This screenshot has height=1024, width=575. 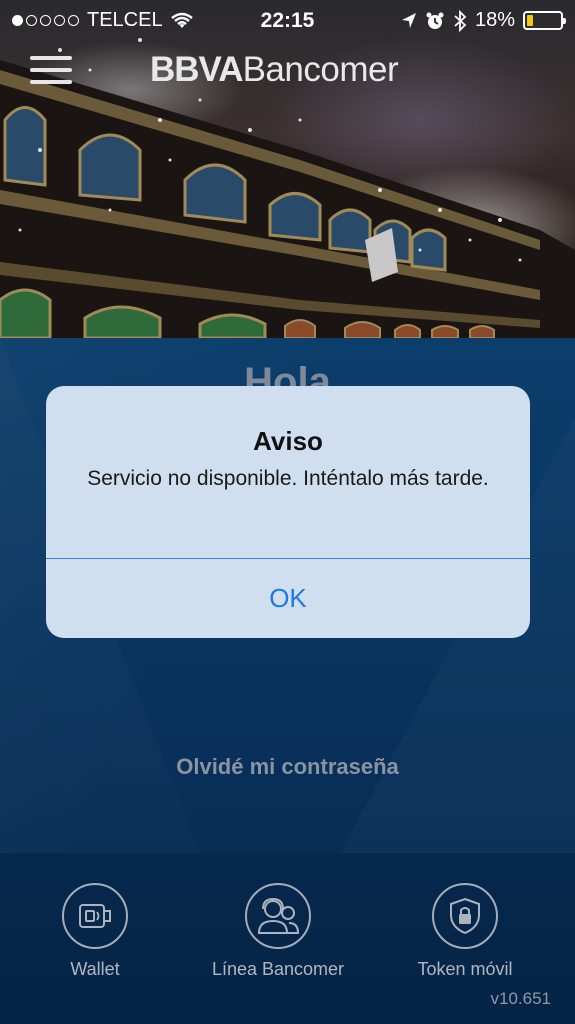 What do you see at coordinates (288, 598) in the screenshot?
I see `alert-ok-button: OK` at bounding box center [288, 598].